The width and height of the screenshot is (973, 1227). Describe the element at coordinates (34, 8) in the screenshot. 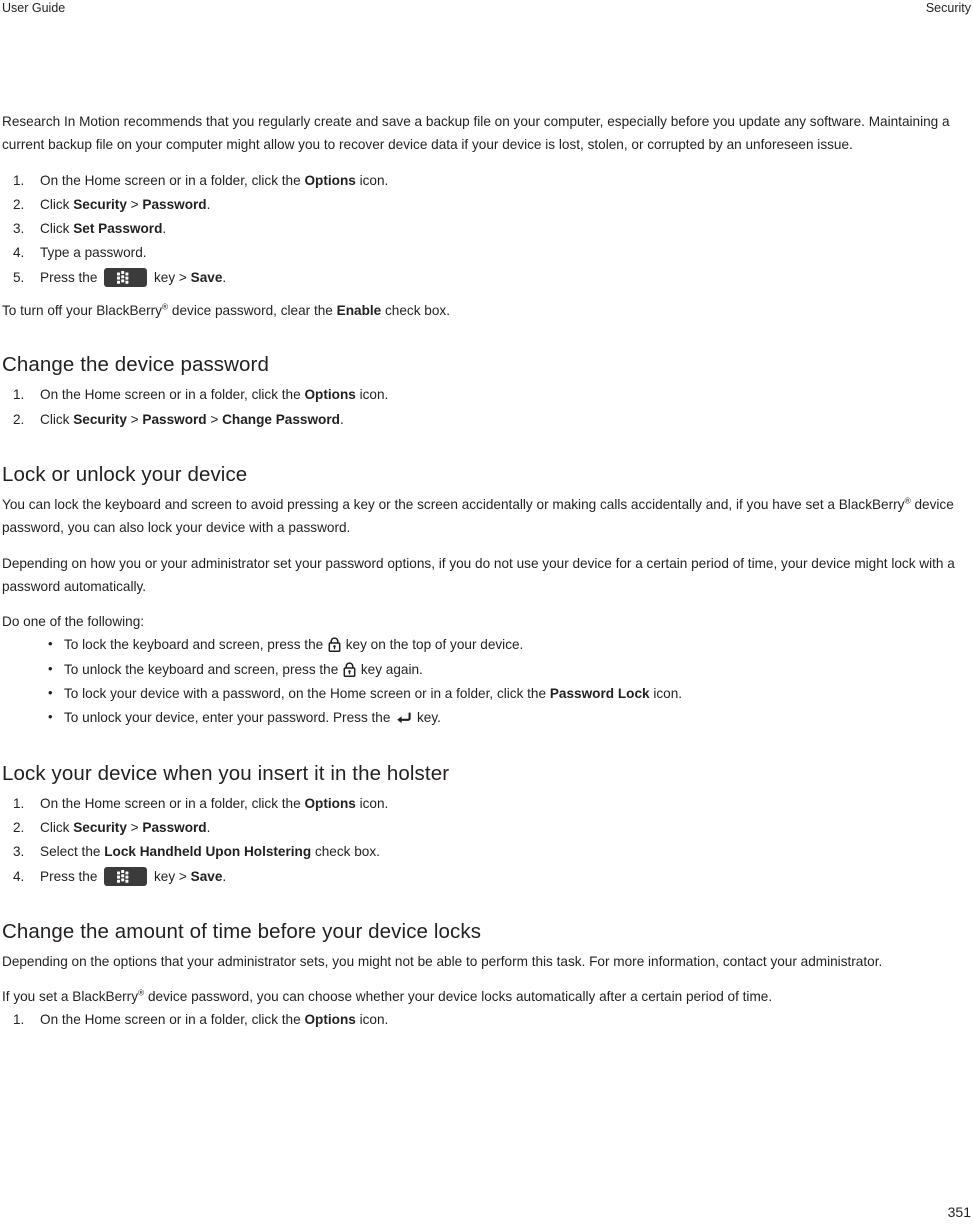

I see `running-header-left: User Guide` at that location.